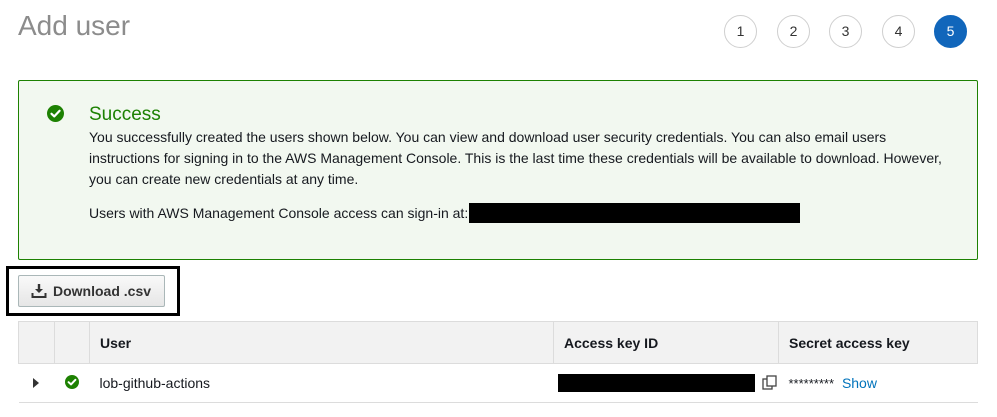 The width and height of the screenshot is (997, 417). Describe the element at coordinates (740, 31) in the screenshot. I see `step-1: 1` at that location.